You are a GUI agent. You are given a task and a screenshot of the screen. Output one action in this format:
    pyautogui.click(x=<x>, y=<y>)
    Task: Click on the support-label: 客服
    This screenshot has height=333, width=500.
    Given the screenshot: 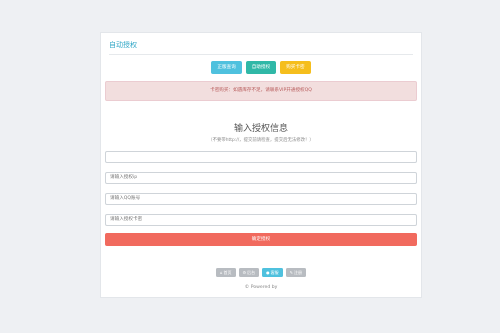 What is the action you would take?
    pyautogui.click(x=274, y=272)
    